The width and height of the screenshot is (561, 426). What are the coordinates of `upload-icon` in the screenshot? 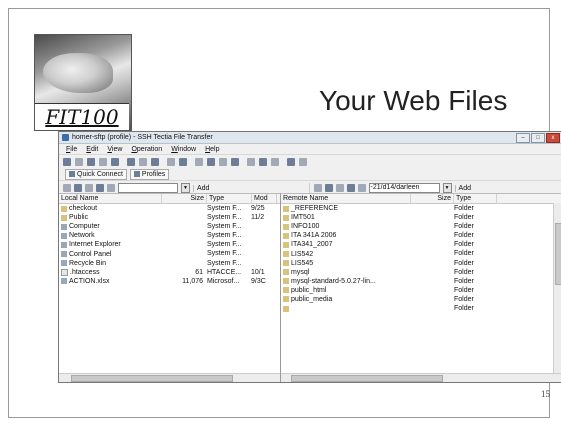 It's located at (183, 161).